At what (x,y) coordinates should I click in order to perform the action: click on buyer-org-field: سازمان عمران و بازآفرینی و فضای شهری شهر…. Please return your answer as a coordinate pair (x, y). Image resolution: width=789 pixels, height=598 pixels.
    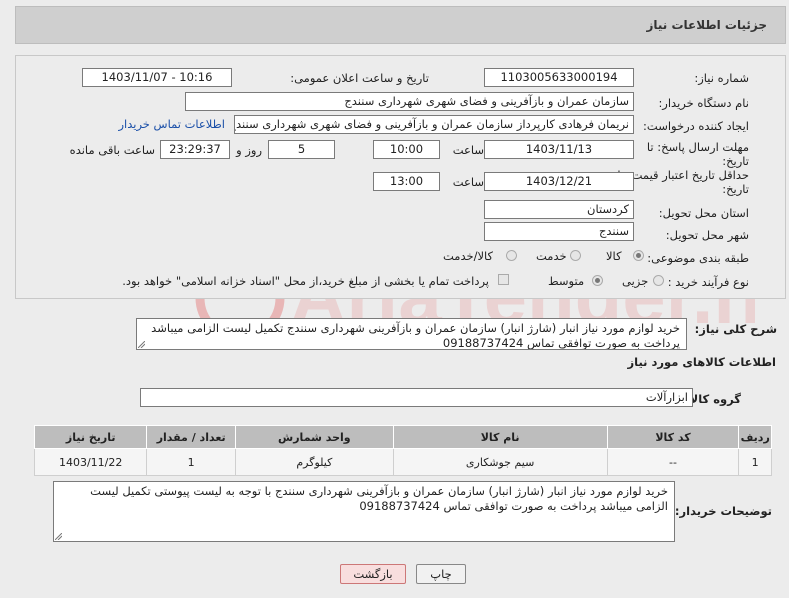
    Looking at the image, I should click on (409, 101).